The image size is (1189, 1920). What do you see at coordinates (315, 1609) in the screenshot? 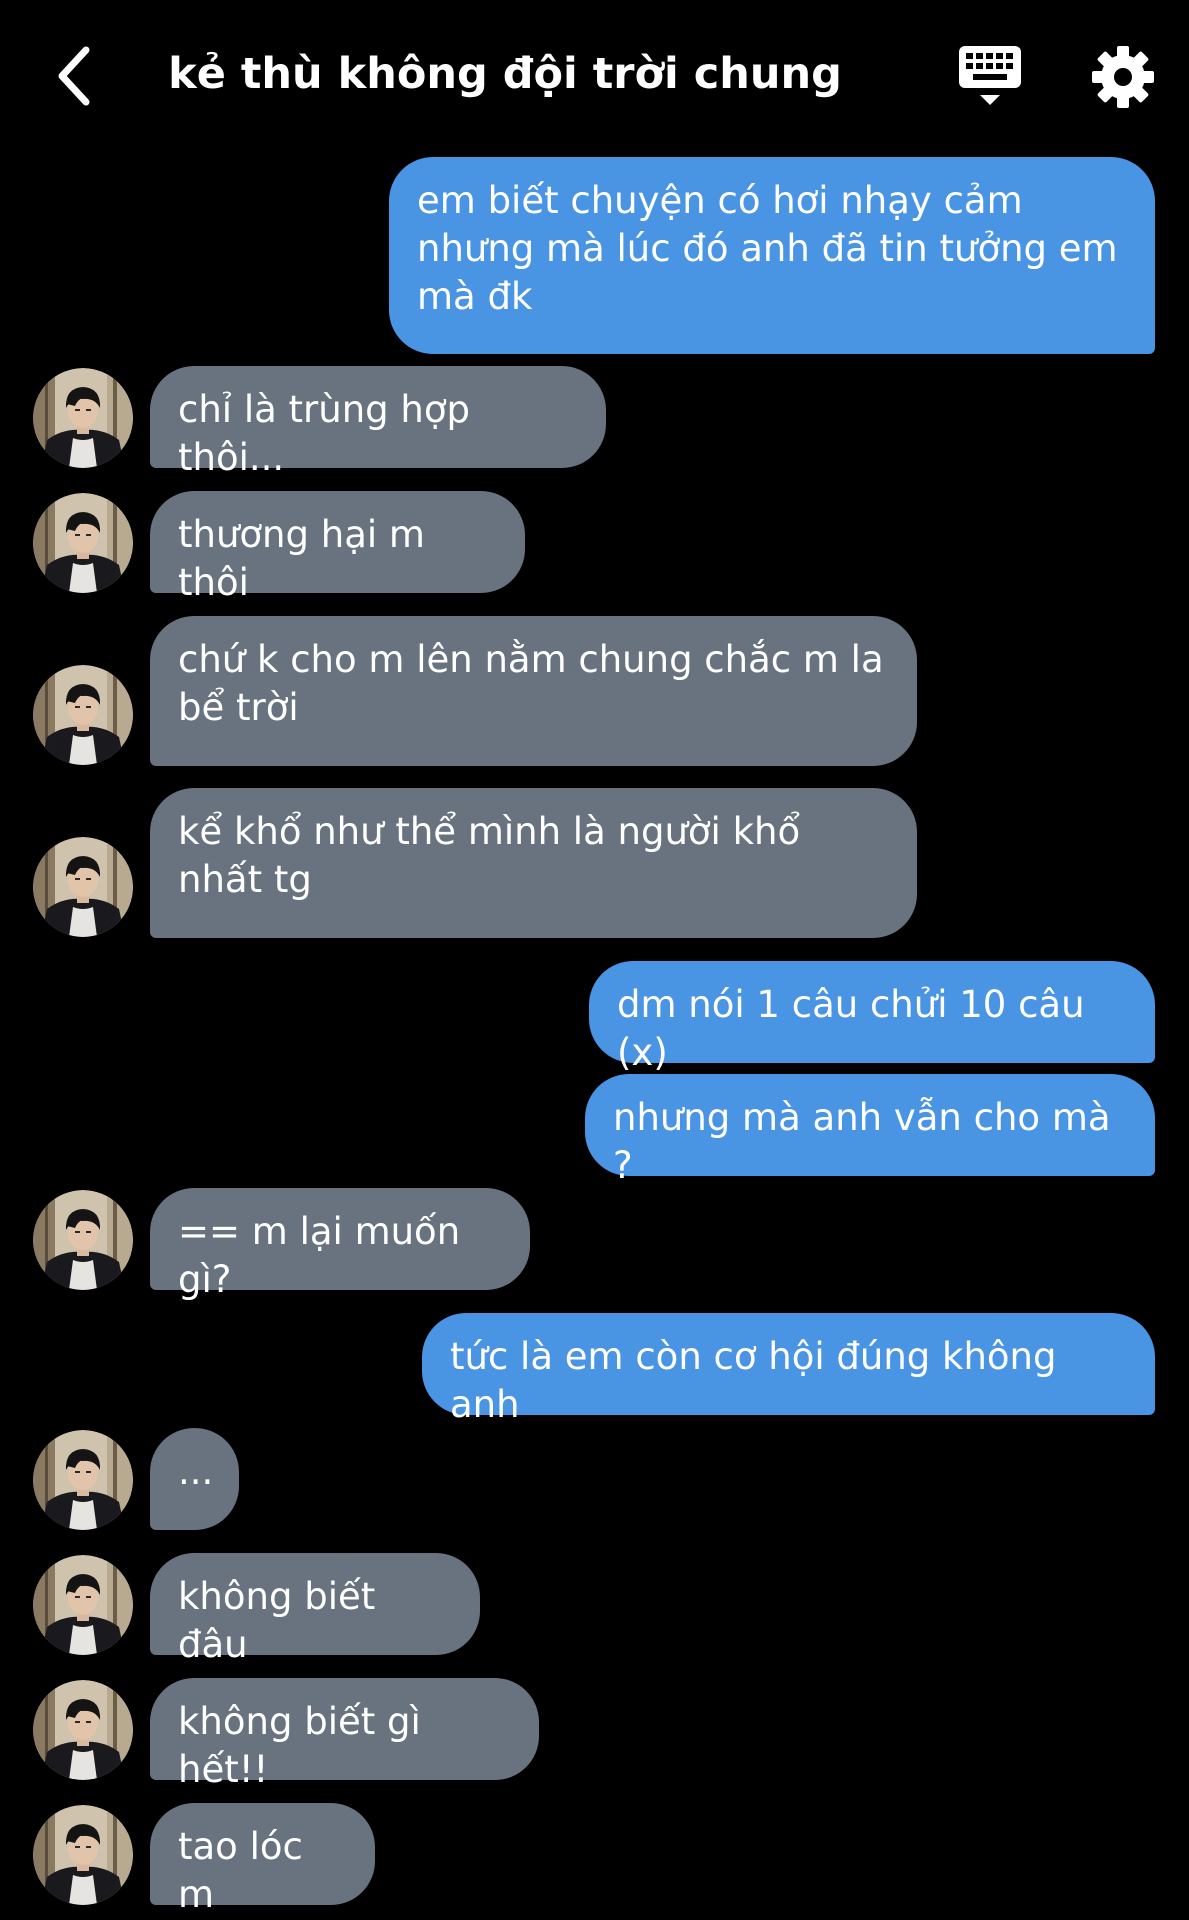
I see `incoming-message: không biết đâu` at bounding box center [315, 1609].